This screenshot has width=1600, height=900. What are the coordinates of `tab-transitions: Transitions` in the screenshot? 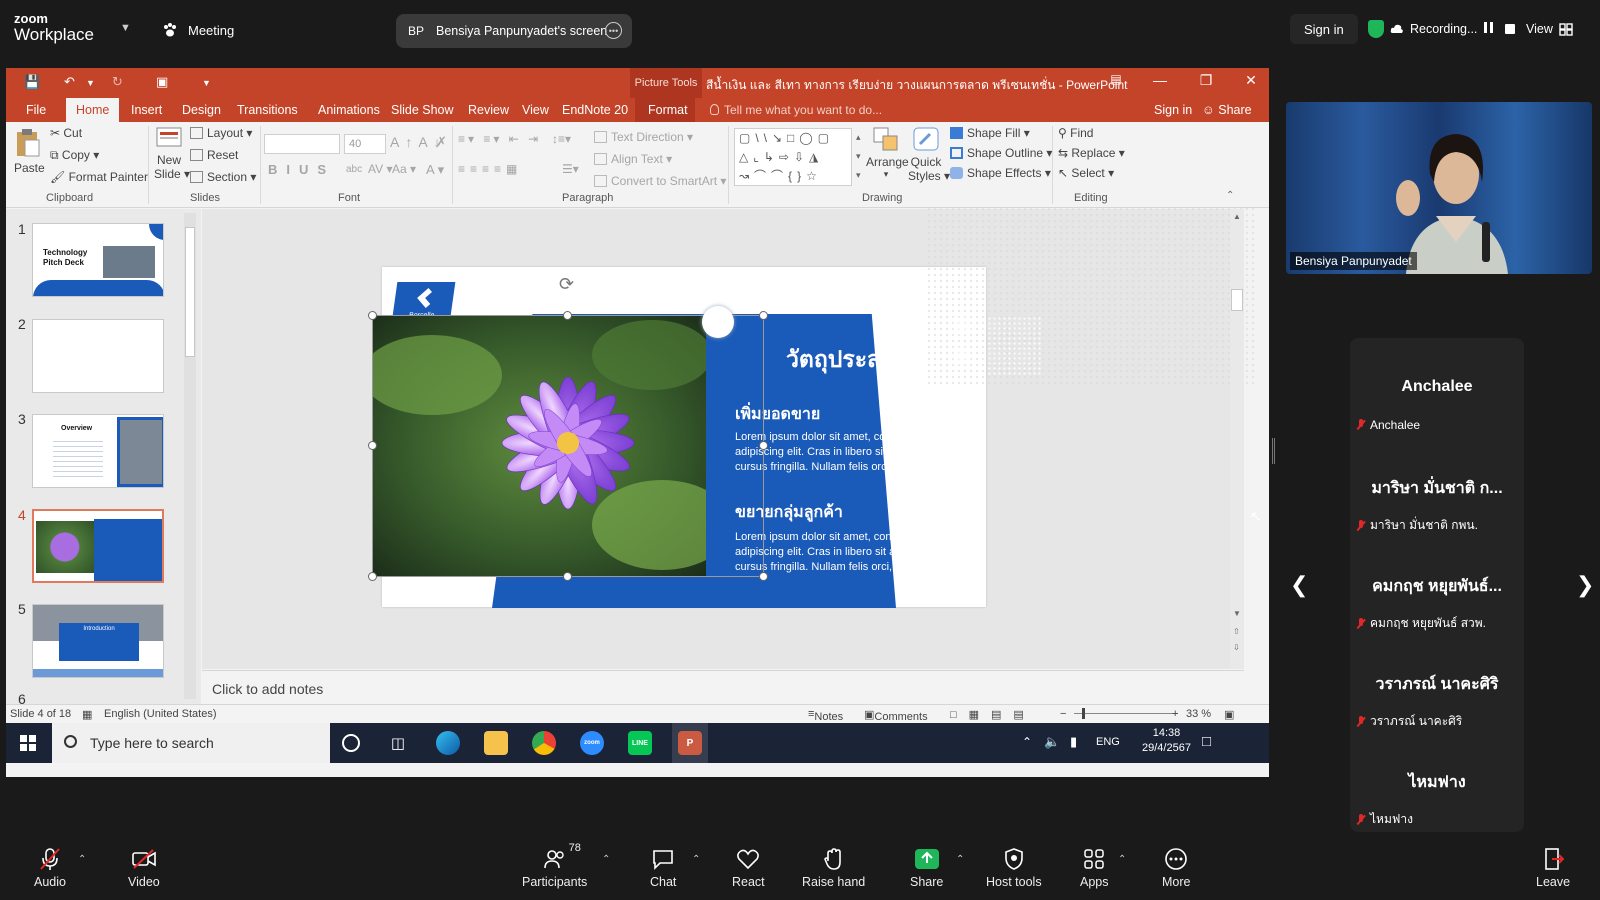 It's located at (267, 110).